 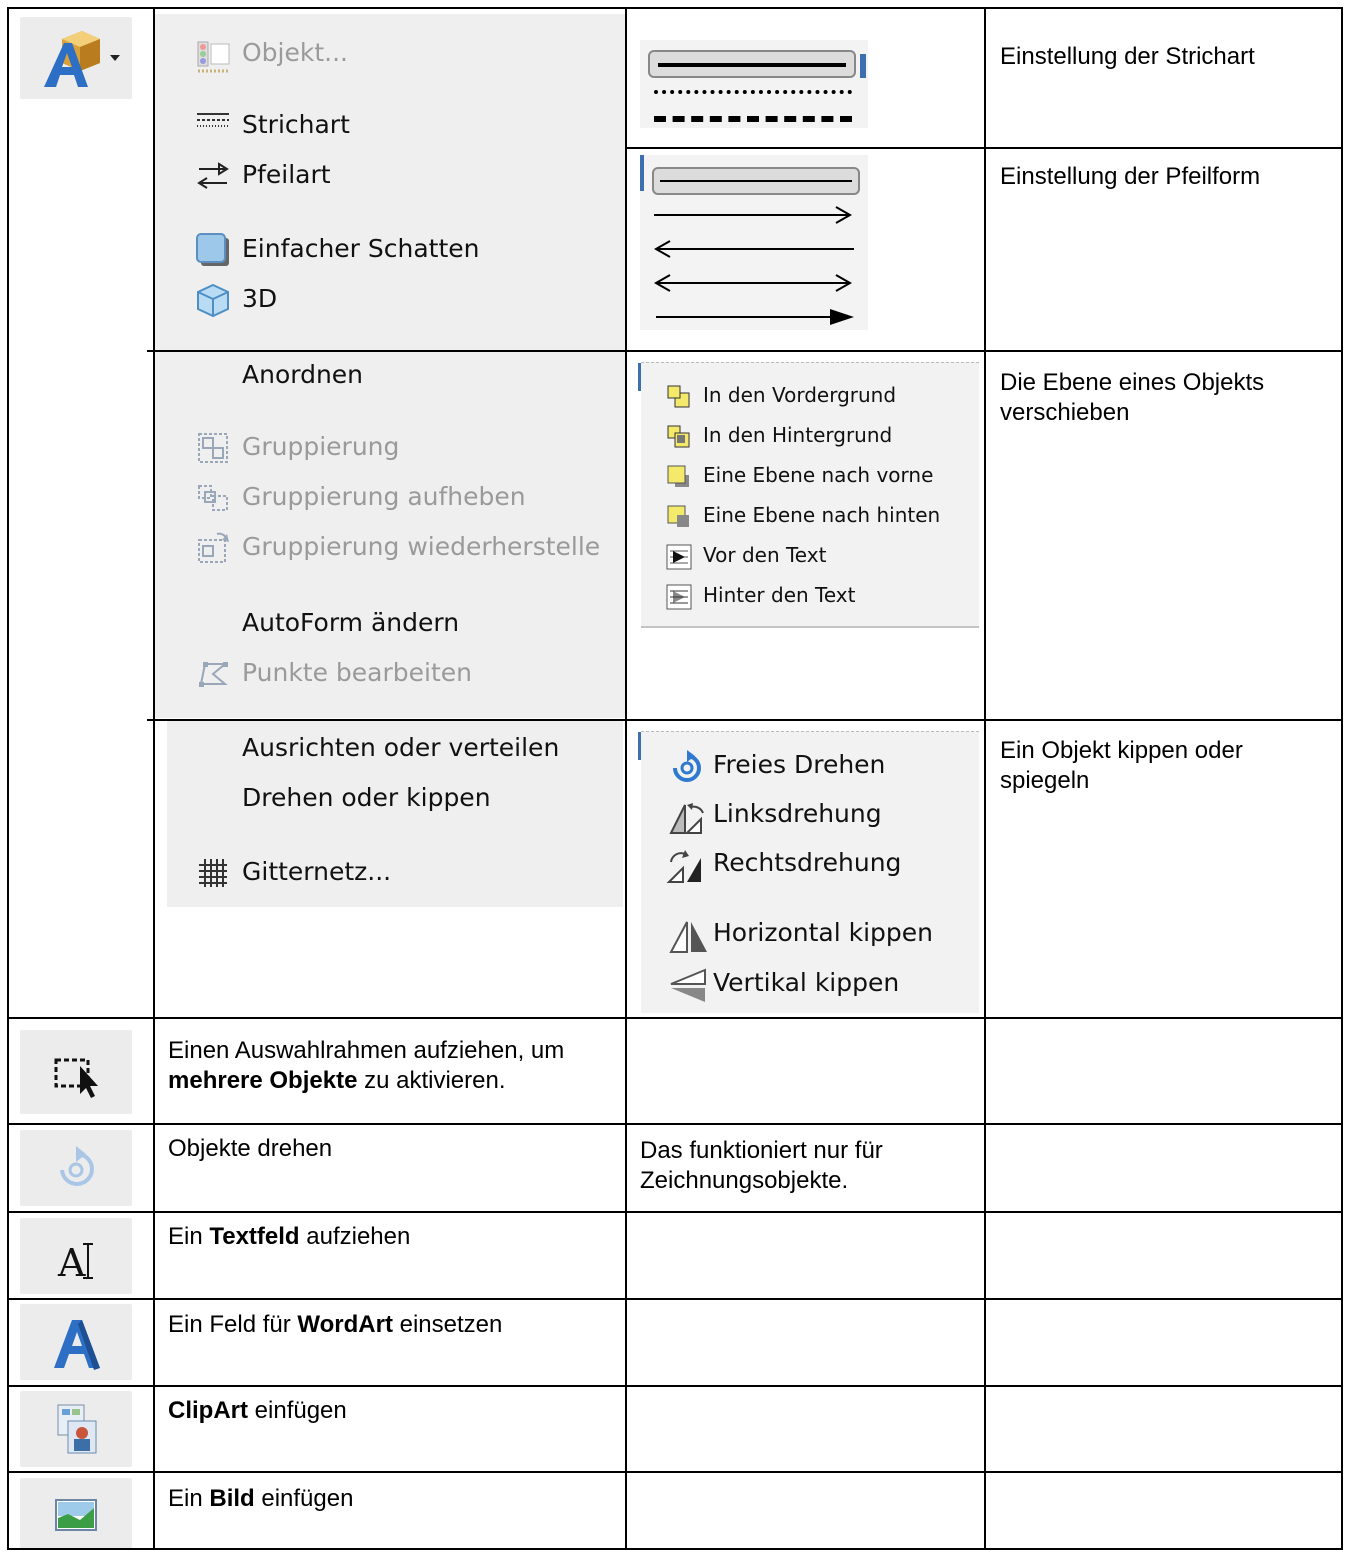 What do you see at coordinates (213, 674) in the screenshot?
I see `edit-points-icon` at bounding box center [213, 674].